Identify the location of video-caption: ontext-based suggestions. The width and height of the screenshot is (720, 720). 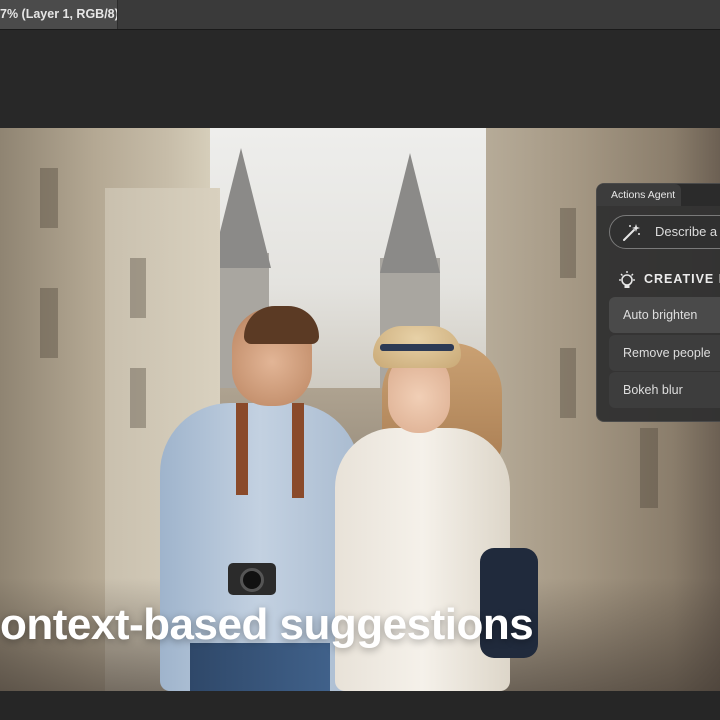
(267, 624).